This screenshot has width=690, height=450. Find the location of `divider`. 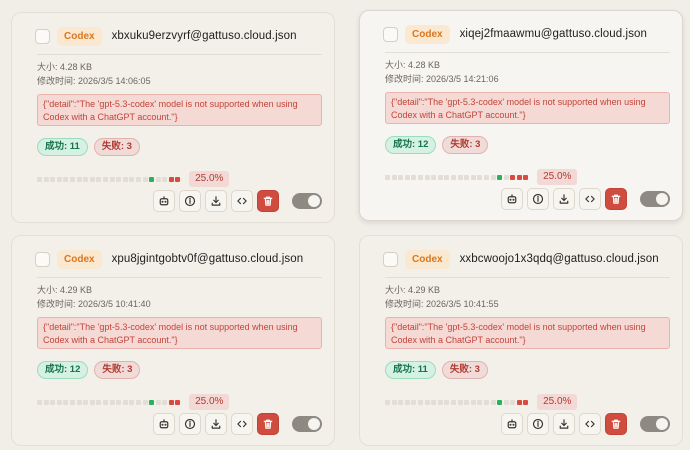

divider is located at coordinates (179, 277).